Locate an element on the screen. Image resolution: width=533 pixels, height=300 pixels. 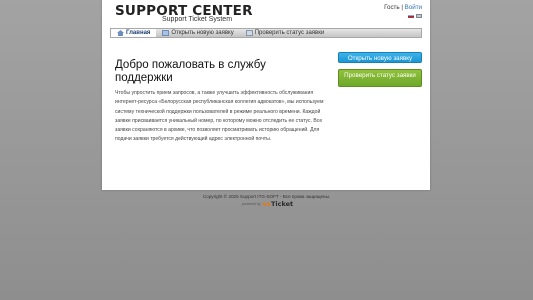
open-ticket-button: Открыть новую заявку is located at coordinates (380, 57).